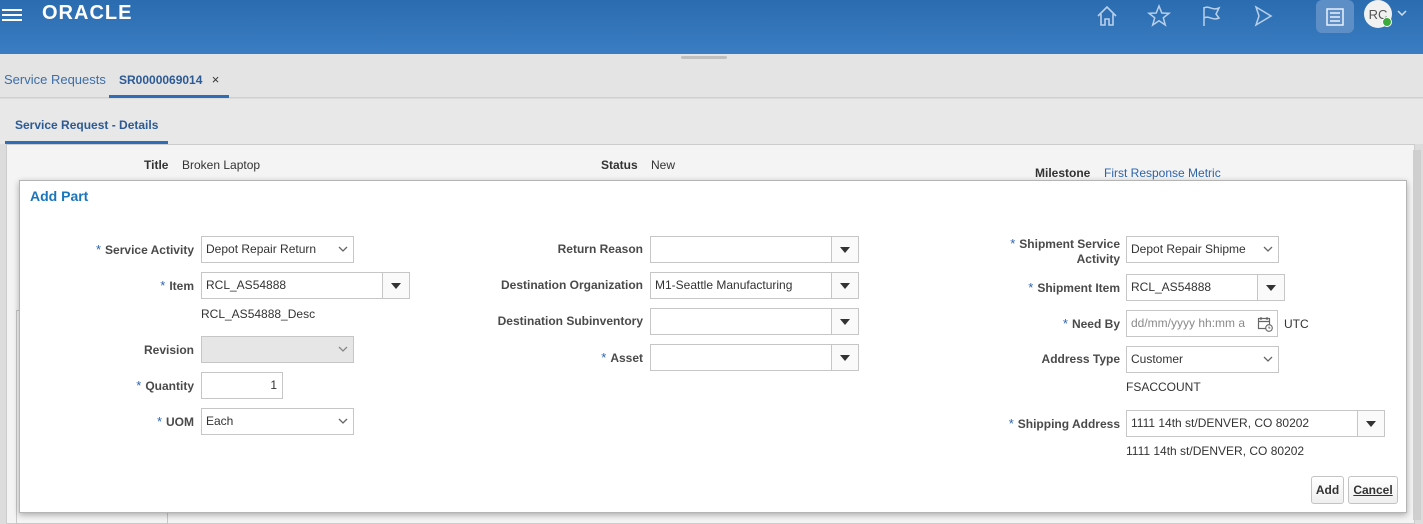 This screenshot has width=1423, height=524. Describe the element at coordinates (1335, 16) in the screenshot. I see `tasks-icon` at that location.